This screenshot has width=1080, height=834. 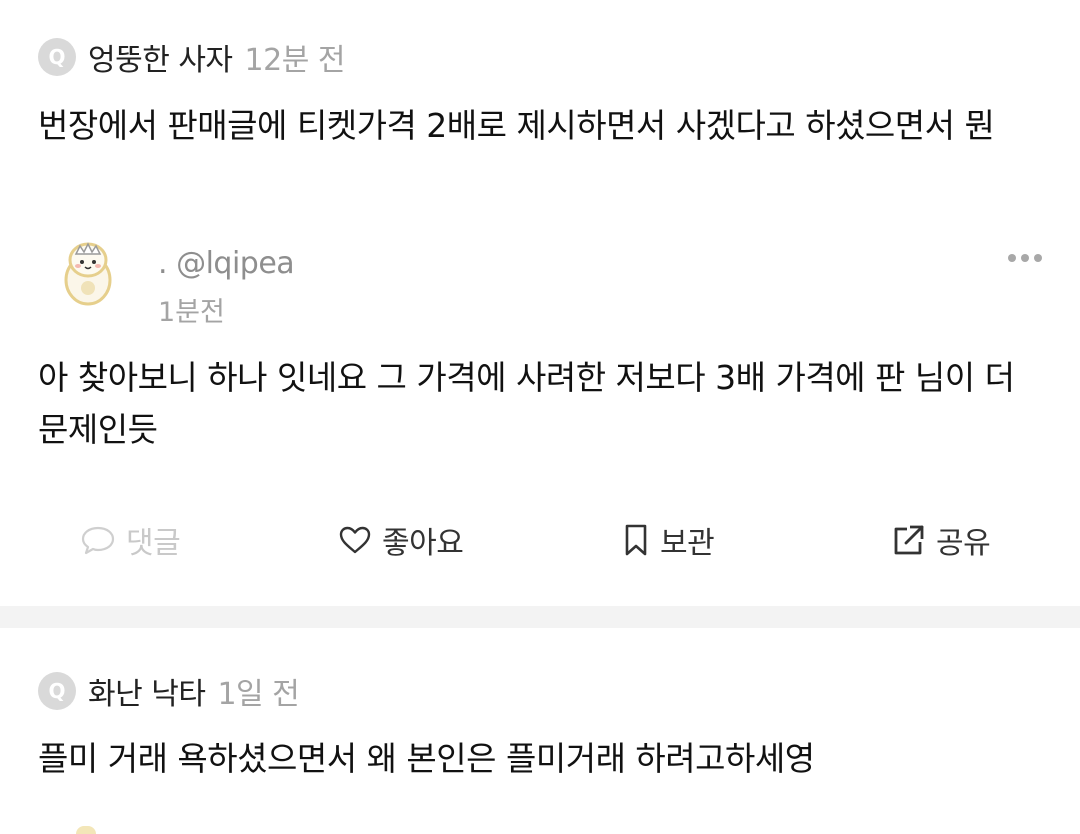 I want to click on question-meta: Q 화난 낙타 1일 전, so click(x=169, y=691).